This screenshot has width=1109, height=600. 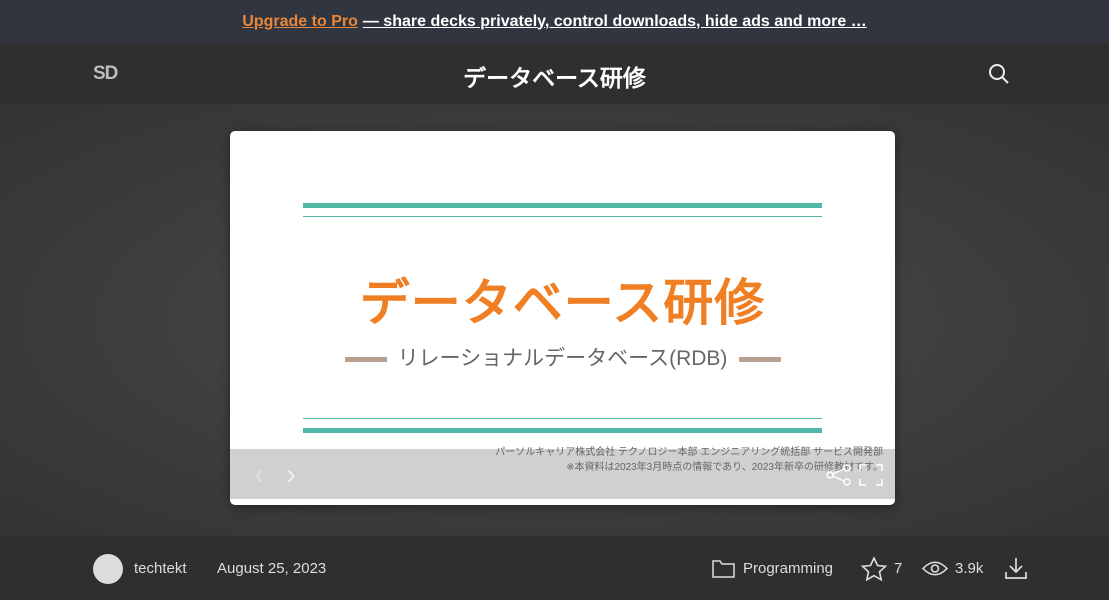 What do you see at coordinates (160, 568) in the screenshot?
I see `author-link: techtekt` at bounding box center [160, 568].